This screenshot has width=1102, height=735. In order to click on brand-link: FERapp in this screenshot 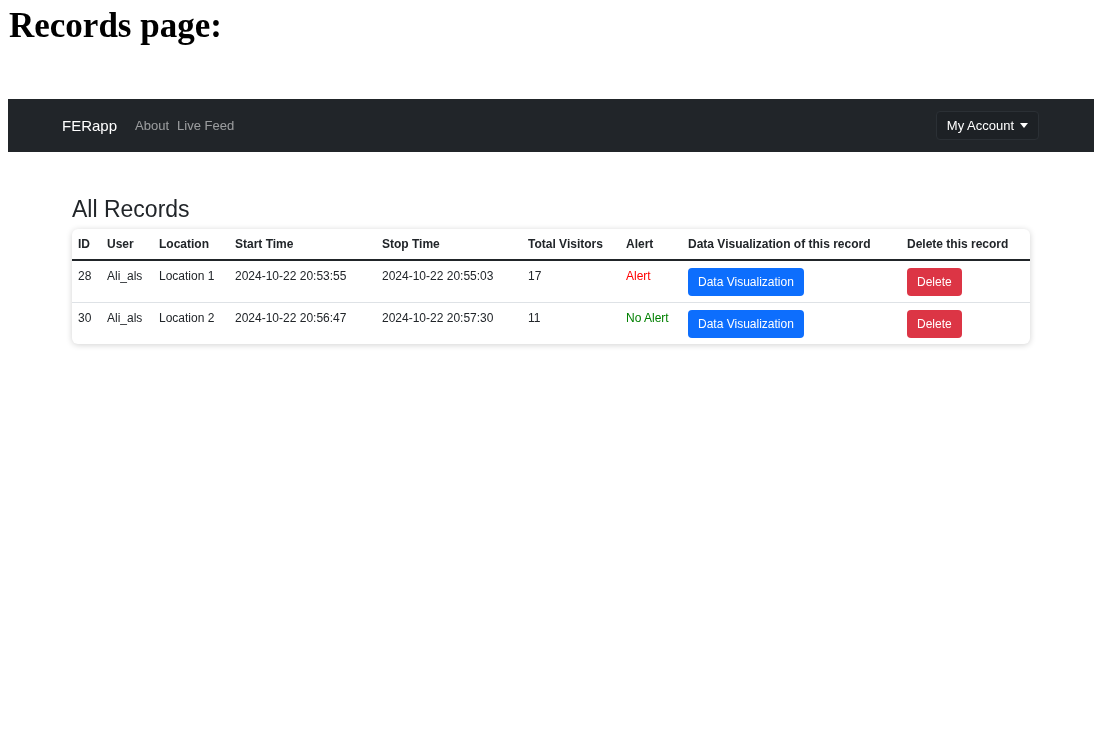, I will do `click(90, 125)`.